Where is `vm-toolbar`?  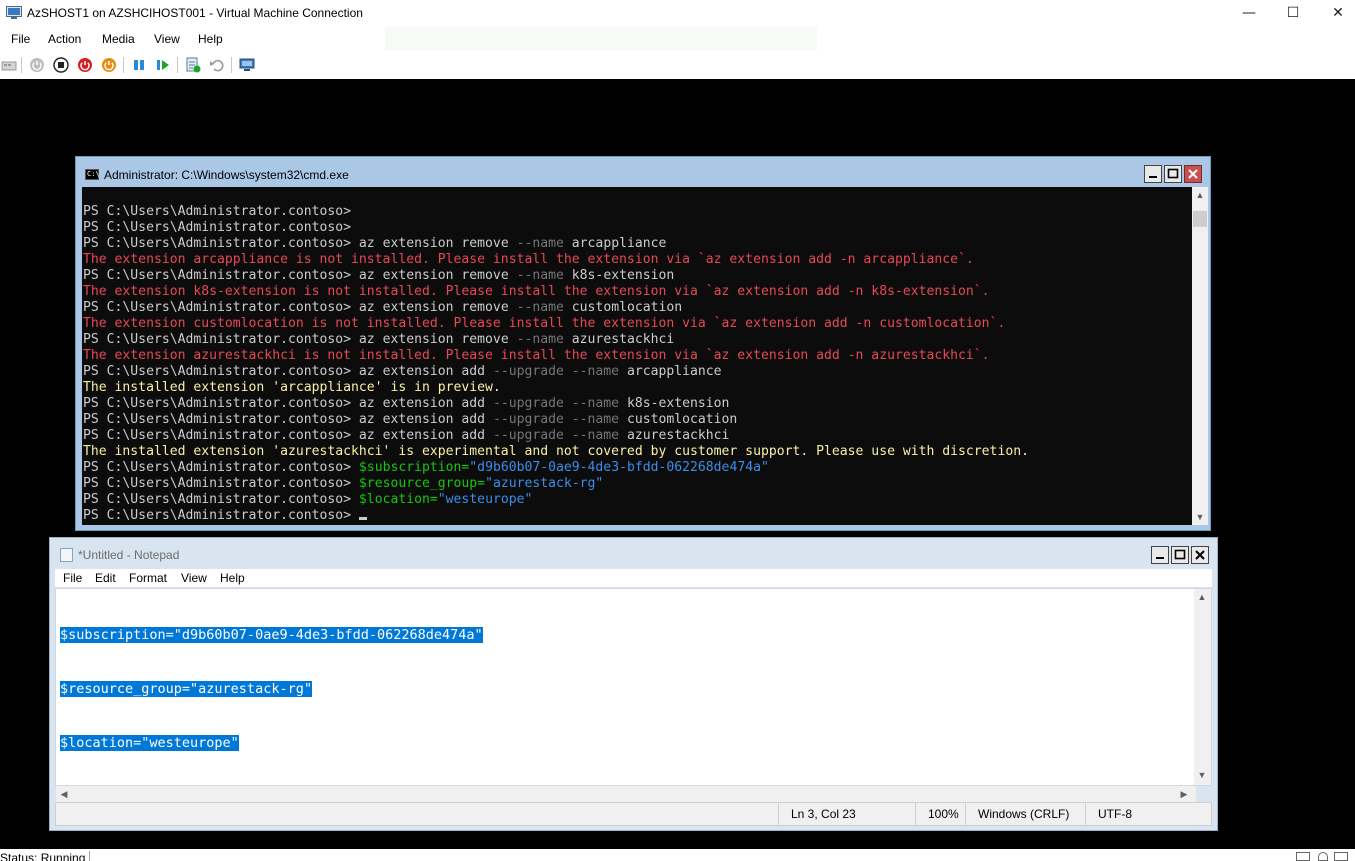 vm-toolbar is located at coordinates (677, 65).